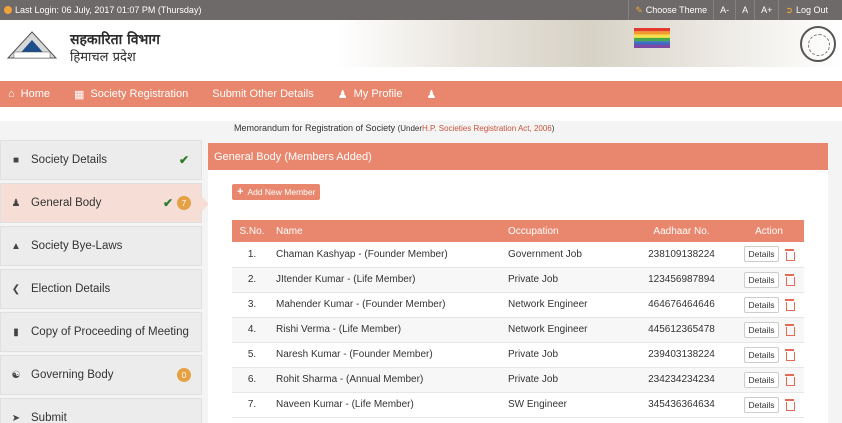 The image size is (842, 423). Describe the element at coordinates (101, 410) in the screenshot. I see `sidebar-item-submit: ➤ Submit` at that location.